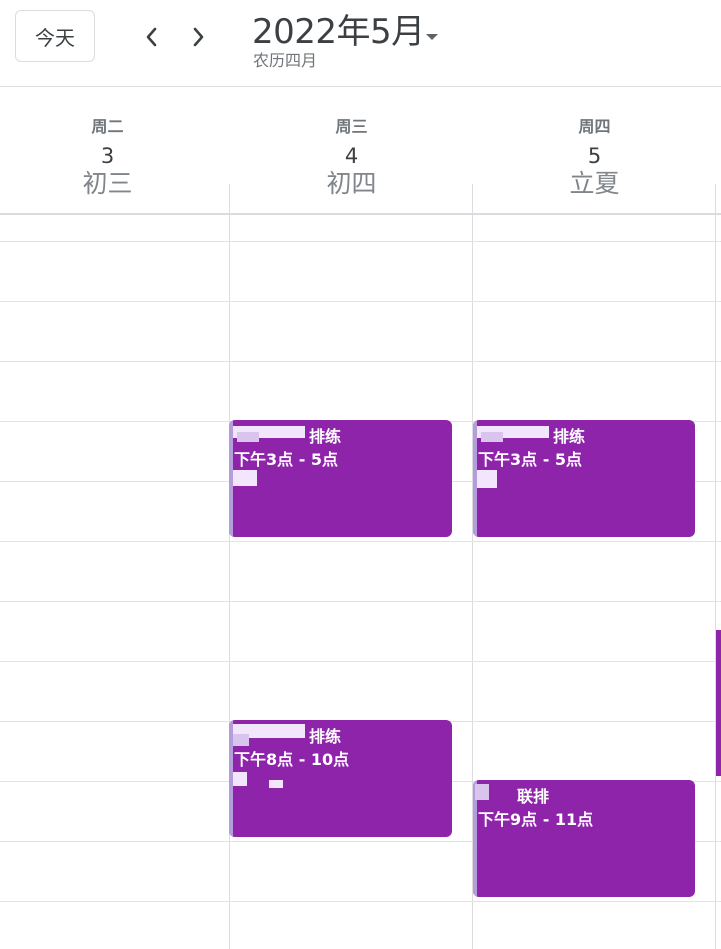  I want to click on previous-period-button, so click(151, 37).